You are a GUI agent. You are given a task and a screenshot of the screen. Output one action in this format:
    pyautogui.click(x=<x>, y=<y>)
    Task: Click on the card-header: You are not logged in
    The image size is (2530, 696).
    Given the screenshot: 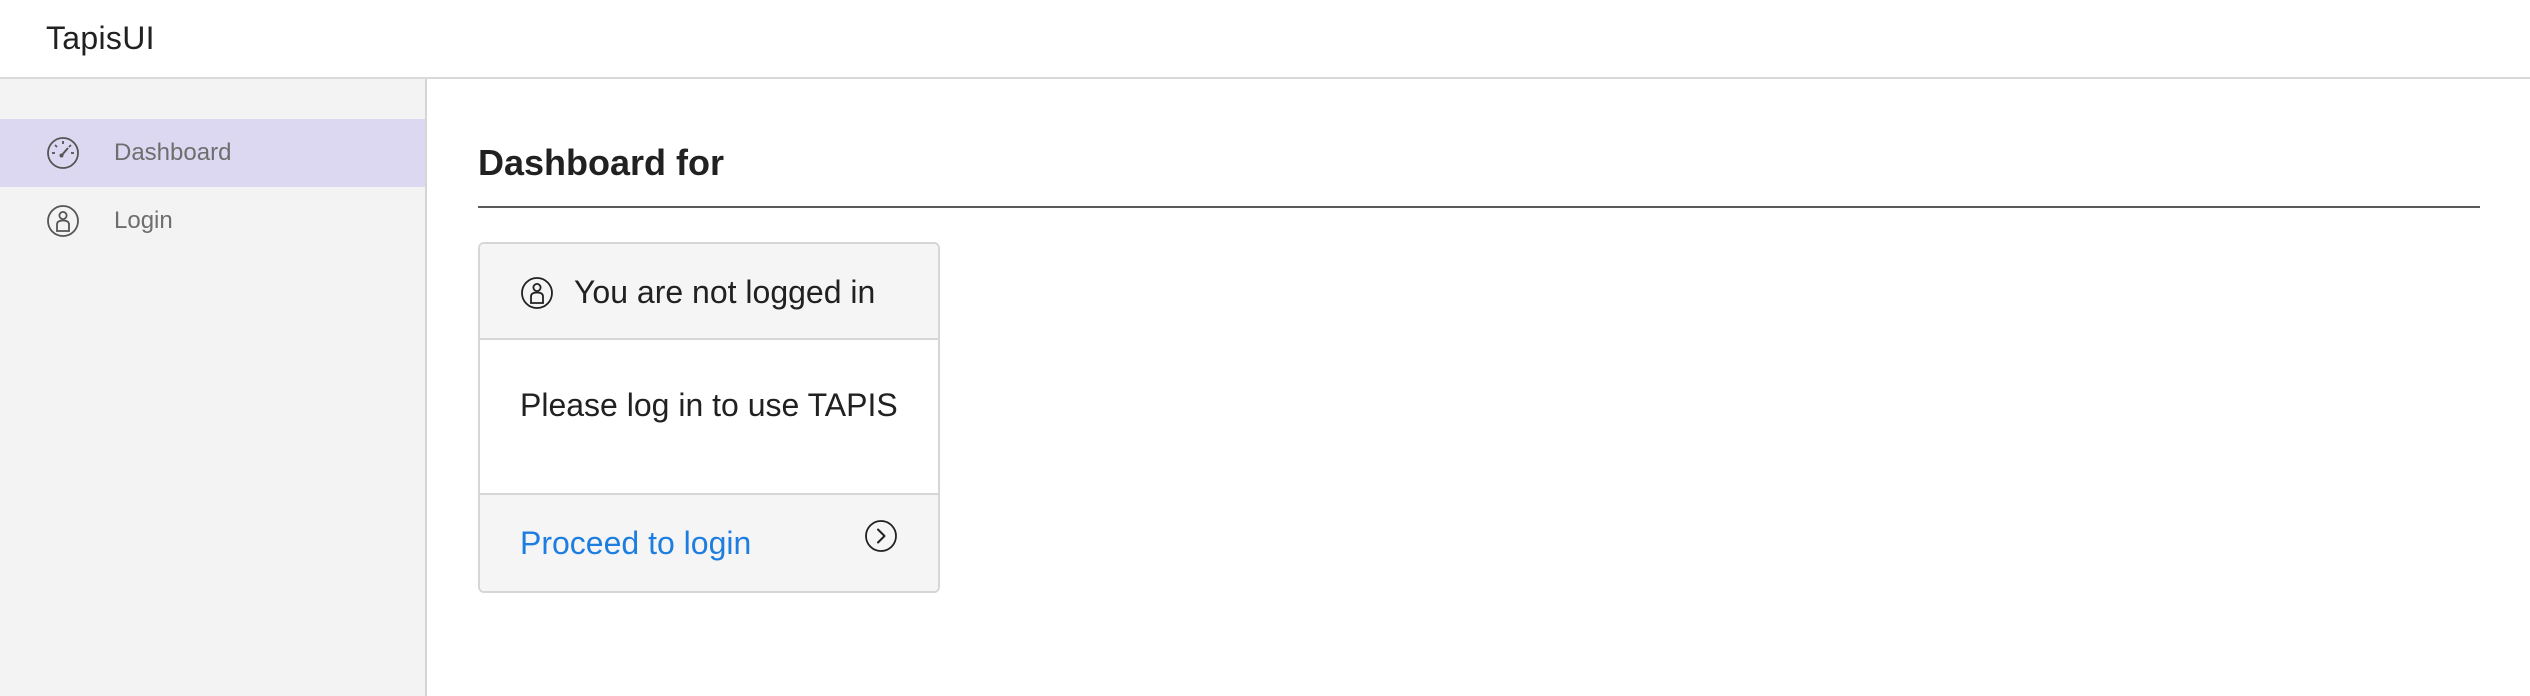 What is the action you would take?
    pyautogui.click(x=709, y=292)
    